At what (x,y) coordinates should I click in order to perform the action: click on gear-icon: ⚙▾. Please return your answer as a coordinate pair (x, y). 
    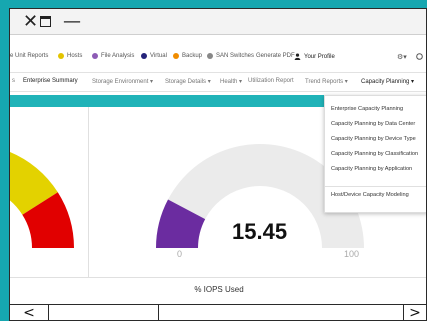
    Looking at the image, I should click on (402, 57).